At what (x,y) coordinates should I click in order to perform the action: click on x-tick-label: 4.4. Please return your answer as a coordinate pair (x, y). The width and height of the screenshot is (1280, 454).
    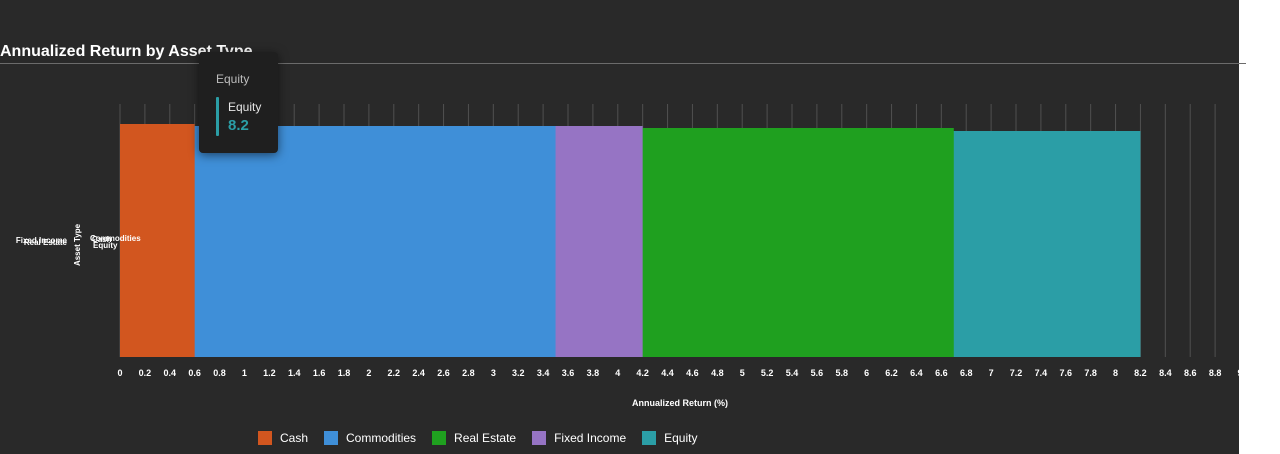
    Looking at the image, I should click on (667, 373).